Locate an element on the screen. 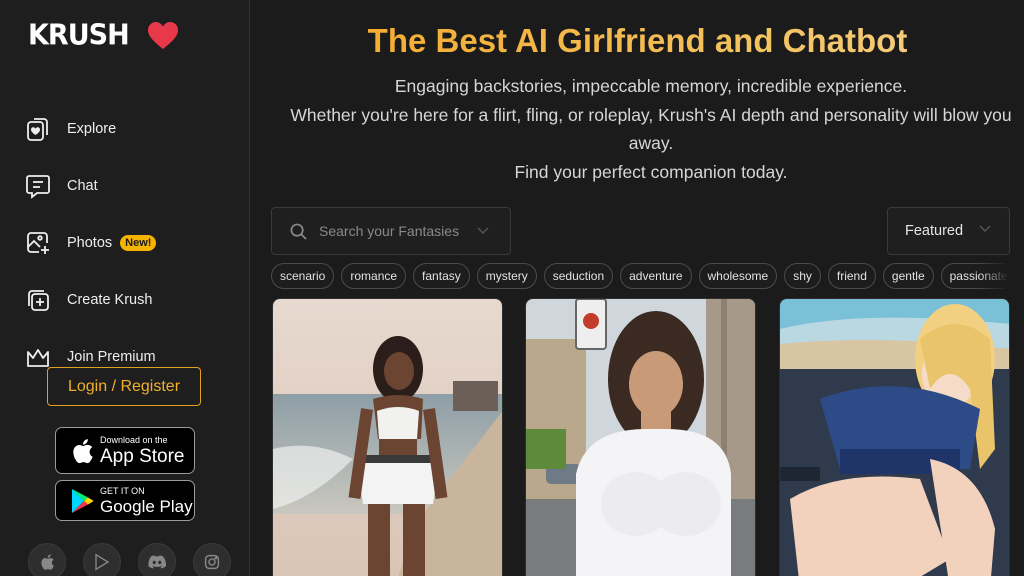 Image resolution: width=1024 pixels, height=576 pixels. search-box is located at coordinates (391, 231).